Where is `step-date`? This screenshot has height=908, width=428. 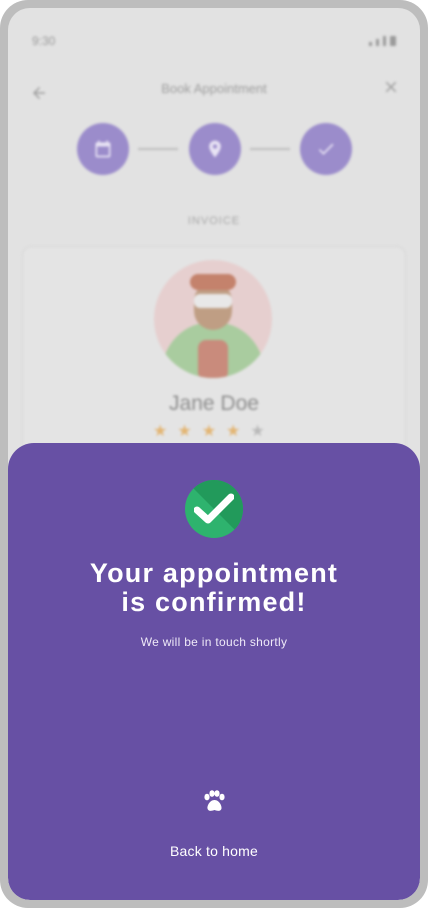 step-date is located at coordinates (103, 149).